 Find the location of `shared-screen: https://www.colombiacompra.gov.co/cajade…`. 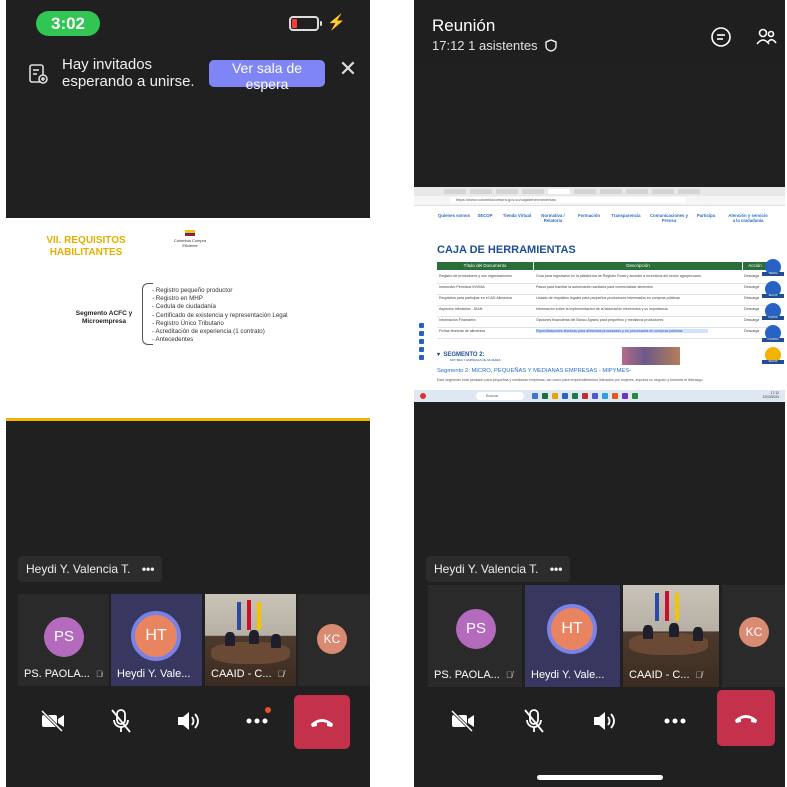

shared-screen: https://www.colombiacompra.gov.co/cajade… is located at coordinates (599, 294).